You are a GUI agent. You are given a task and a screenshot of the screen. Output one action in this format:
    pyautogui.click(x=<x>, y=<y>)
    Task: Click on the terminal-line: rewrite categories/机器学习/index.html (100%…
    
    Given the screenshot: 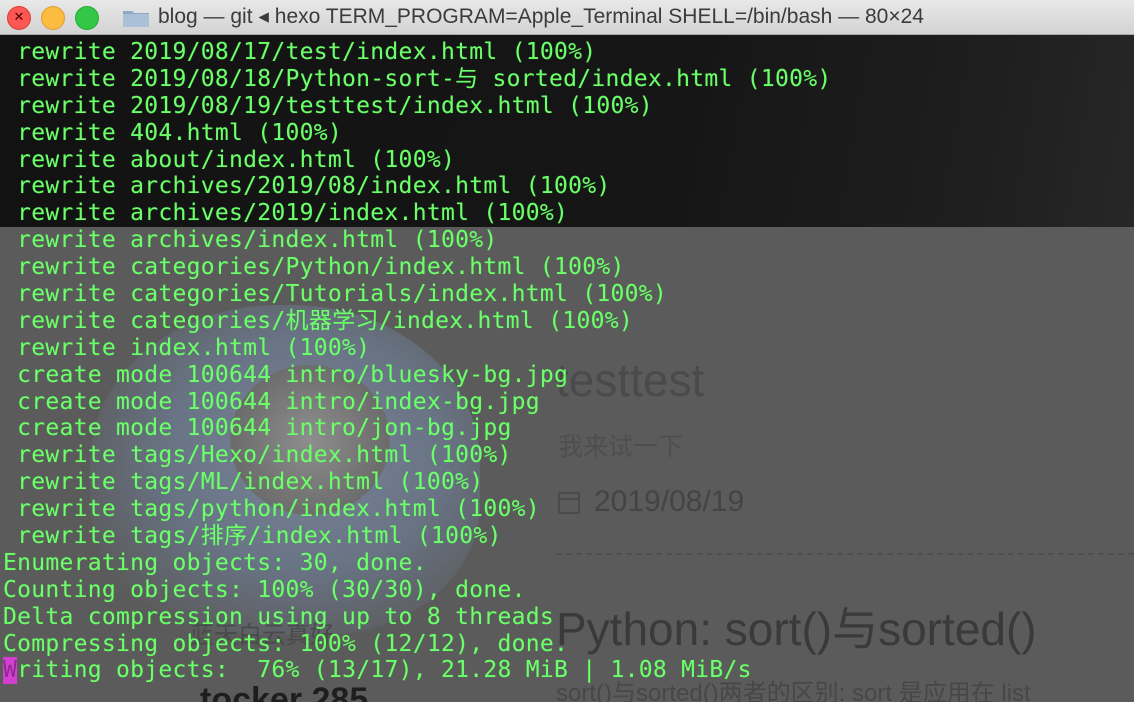 What is the action you would take?
    pyautogui.click(x=318, y=320)
    